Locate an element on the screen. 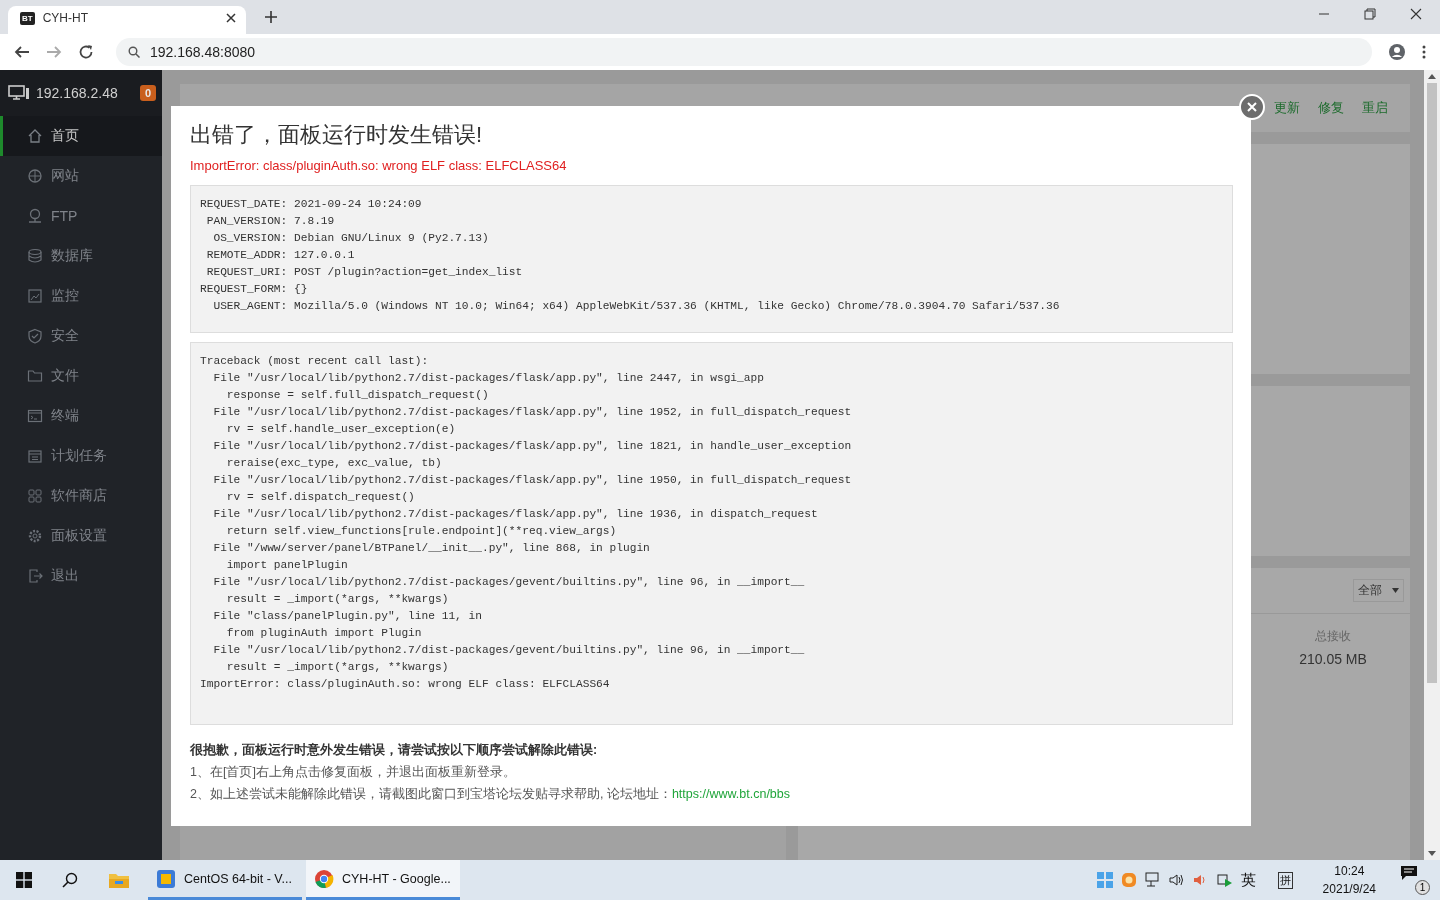  host-address: 192.168.2.48 is located at coordinates (77, 93).